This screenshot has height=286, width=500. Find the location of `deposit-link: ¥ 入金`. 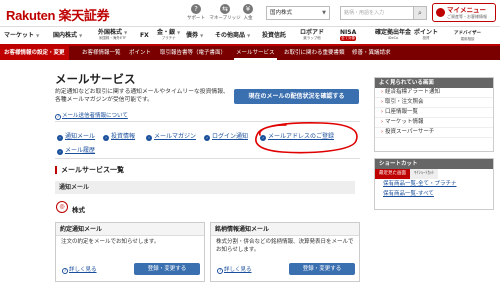

deposit-link: ¥ 入金 is located at coordinates (248, 12).